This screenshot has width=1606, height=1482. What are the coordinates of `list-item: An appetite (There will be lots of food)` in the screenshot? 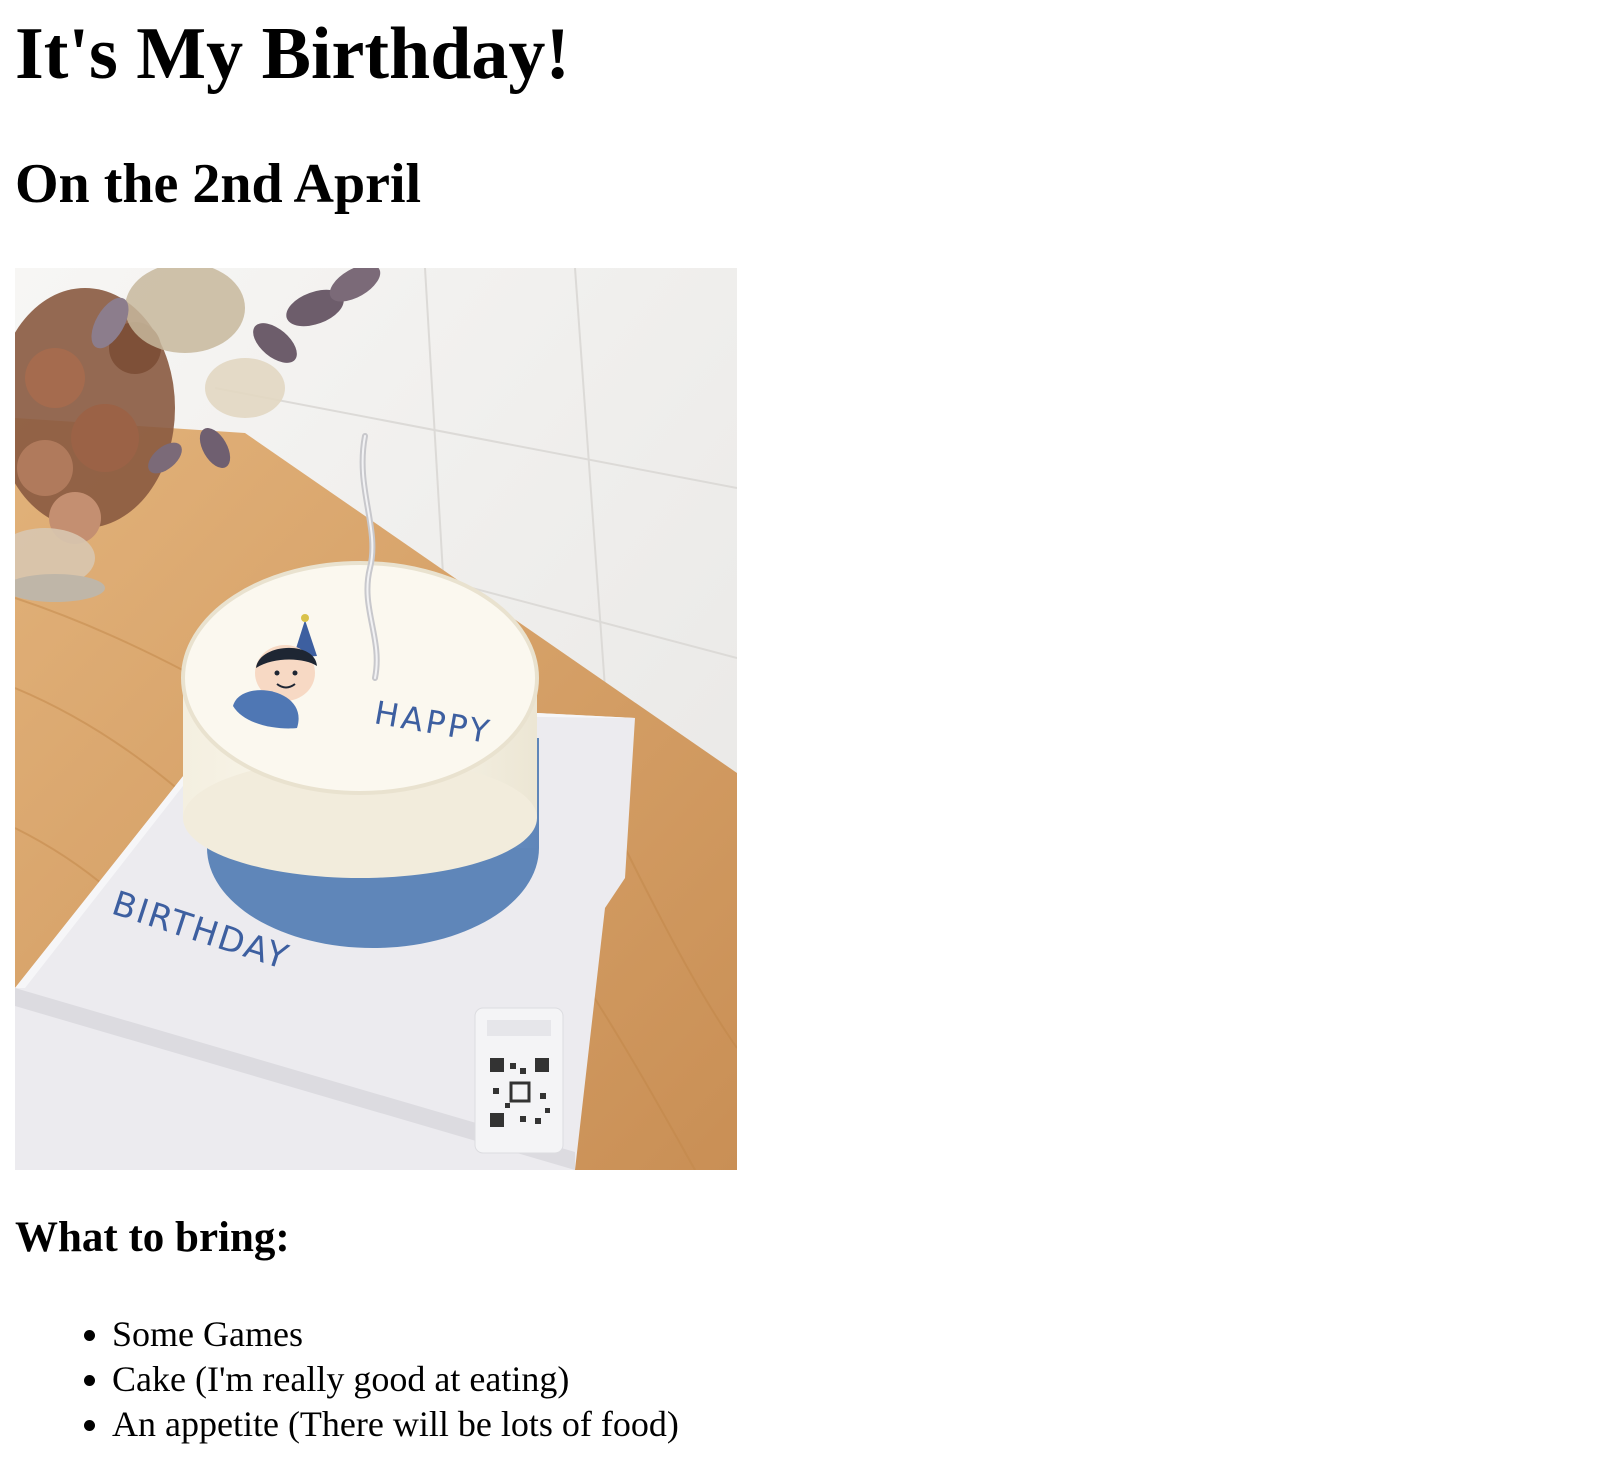 It's located at (395, 1424).